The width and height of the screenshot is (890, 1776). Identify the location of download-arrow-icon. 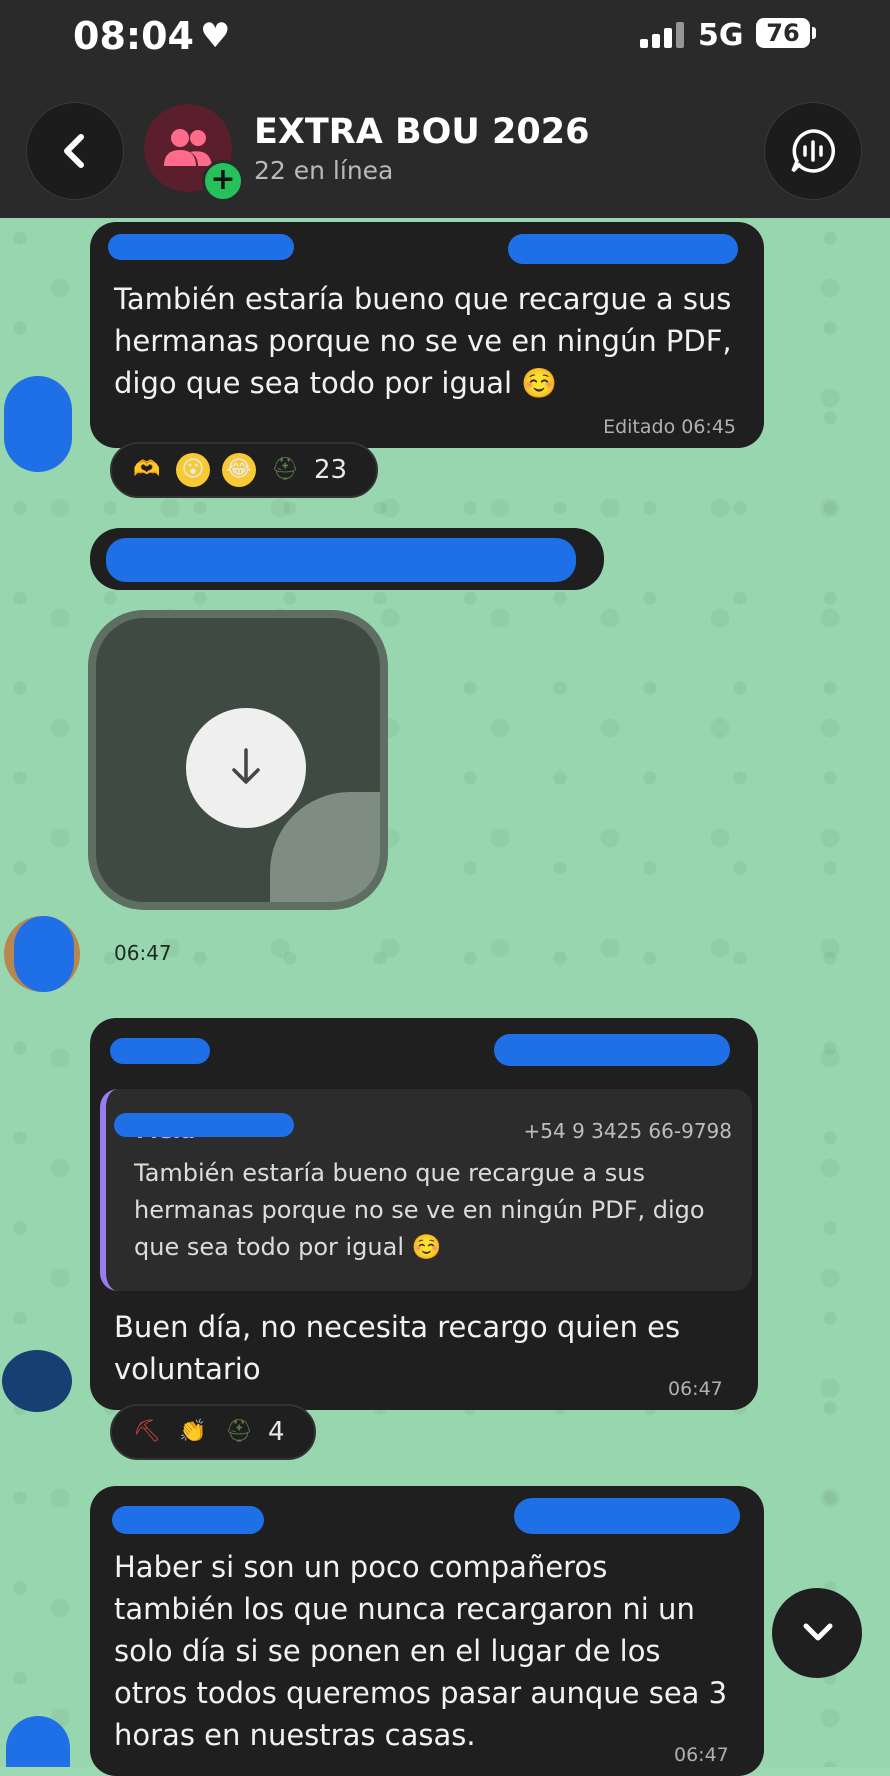
(246, 766).